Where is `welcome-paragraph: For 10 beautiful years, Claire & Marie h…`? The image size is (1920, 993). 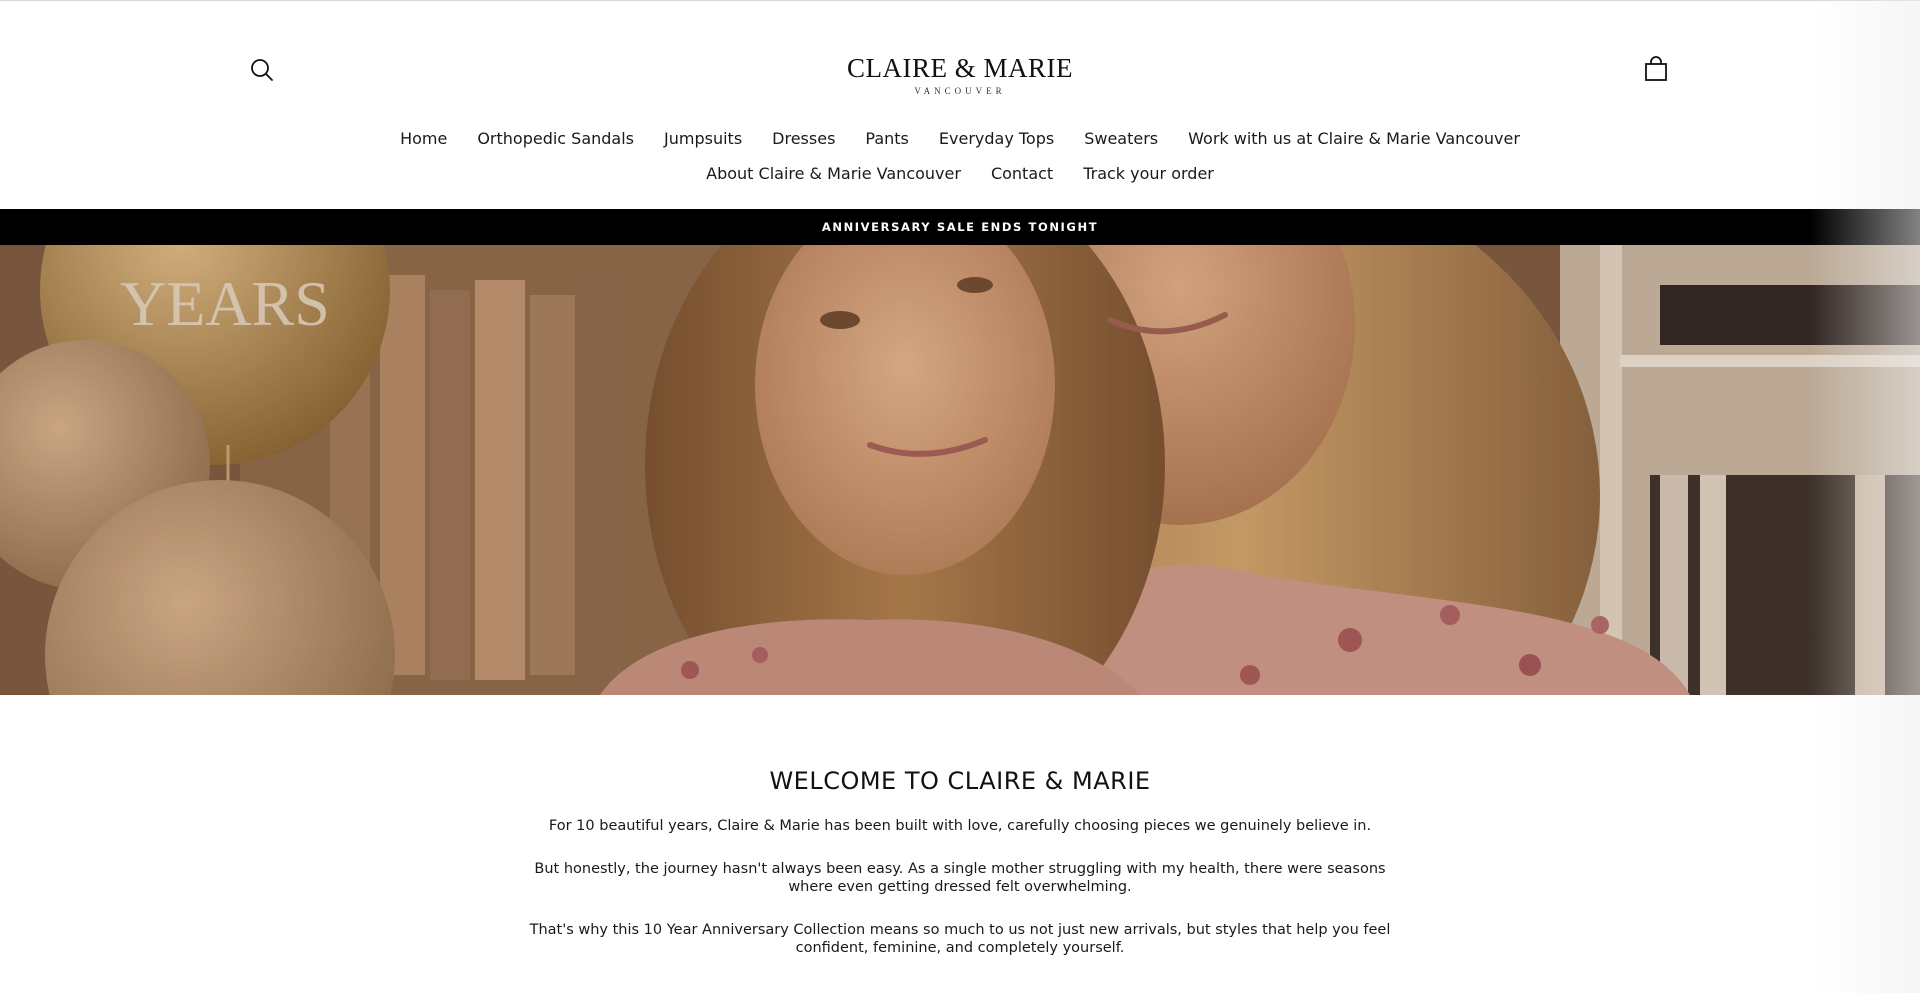
welcome-paragraph: For 10 beautiful years, Claire & Marie h… is located at coordinates (960, 826).